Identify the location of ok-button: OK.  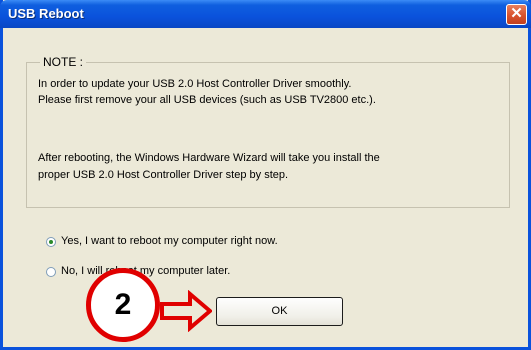
(279, 311).